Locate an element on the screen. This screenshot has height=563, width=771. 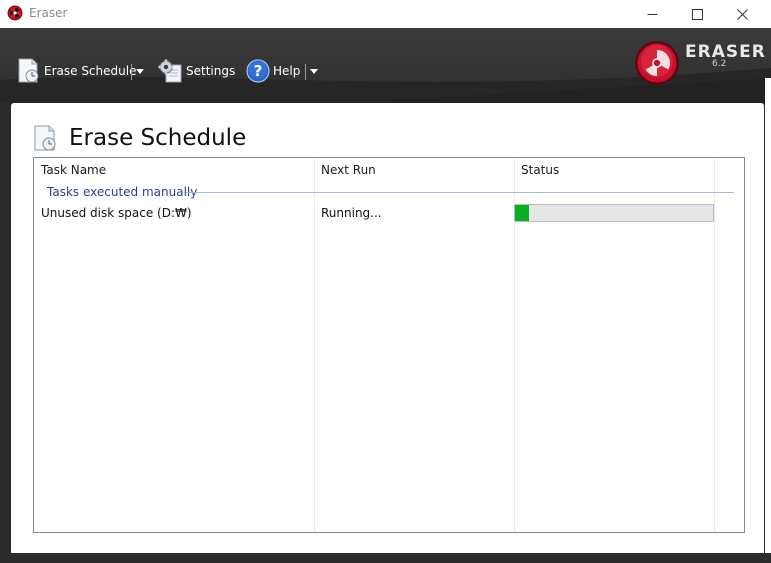
help-dropdown is located at coordinates (314, 72).